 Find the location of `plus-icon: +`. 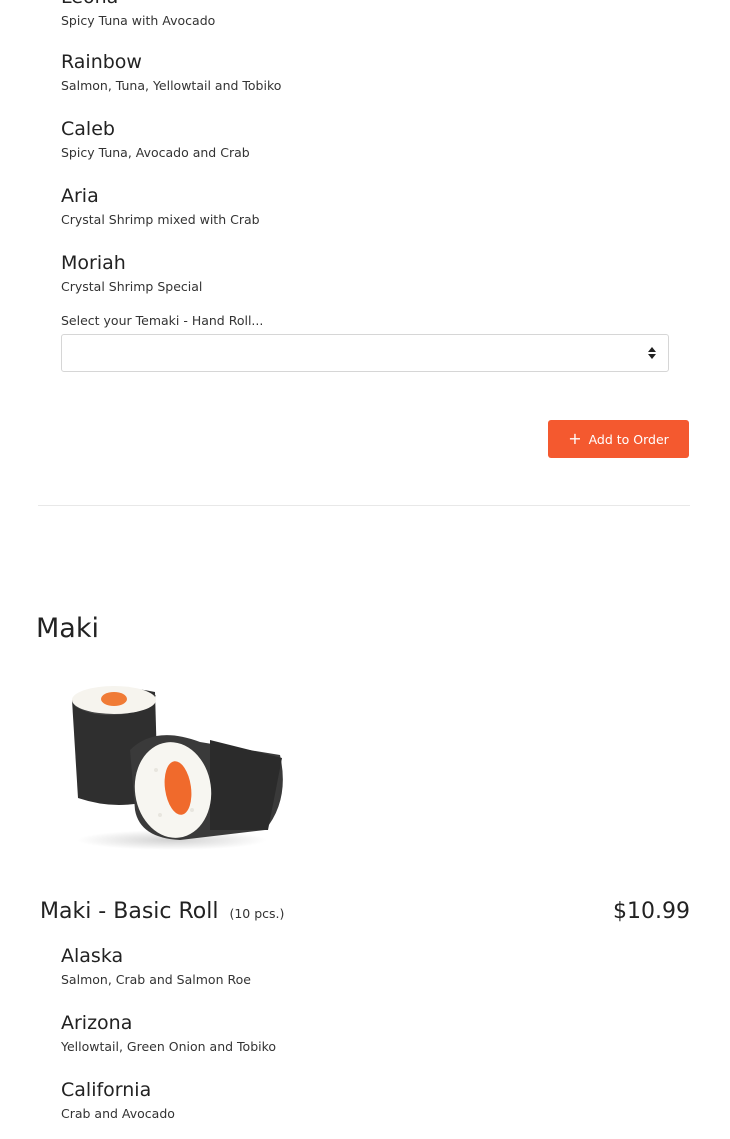

plus-icon: + is located at coordinates (575, 438).